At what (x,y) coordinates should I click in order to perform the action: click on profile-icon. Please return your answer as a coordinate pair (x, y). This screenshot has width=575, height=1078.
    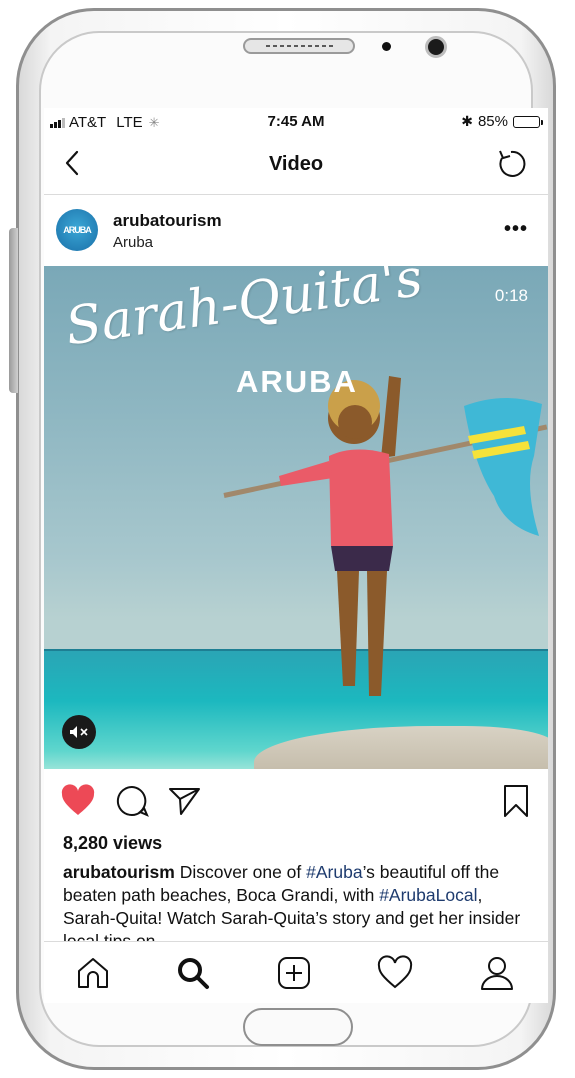
    Looking at the image, I should click on (497, 973).